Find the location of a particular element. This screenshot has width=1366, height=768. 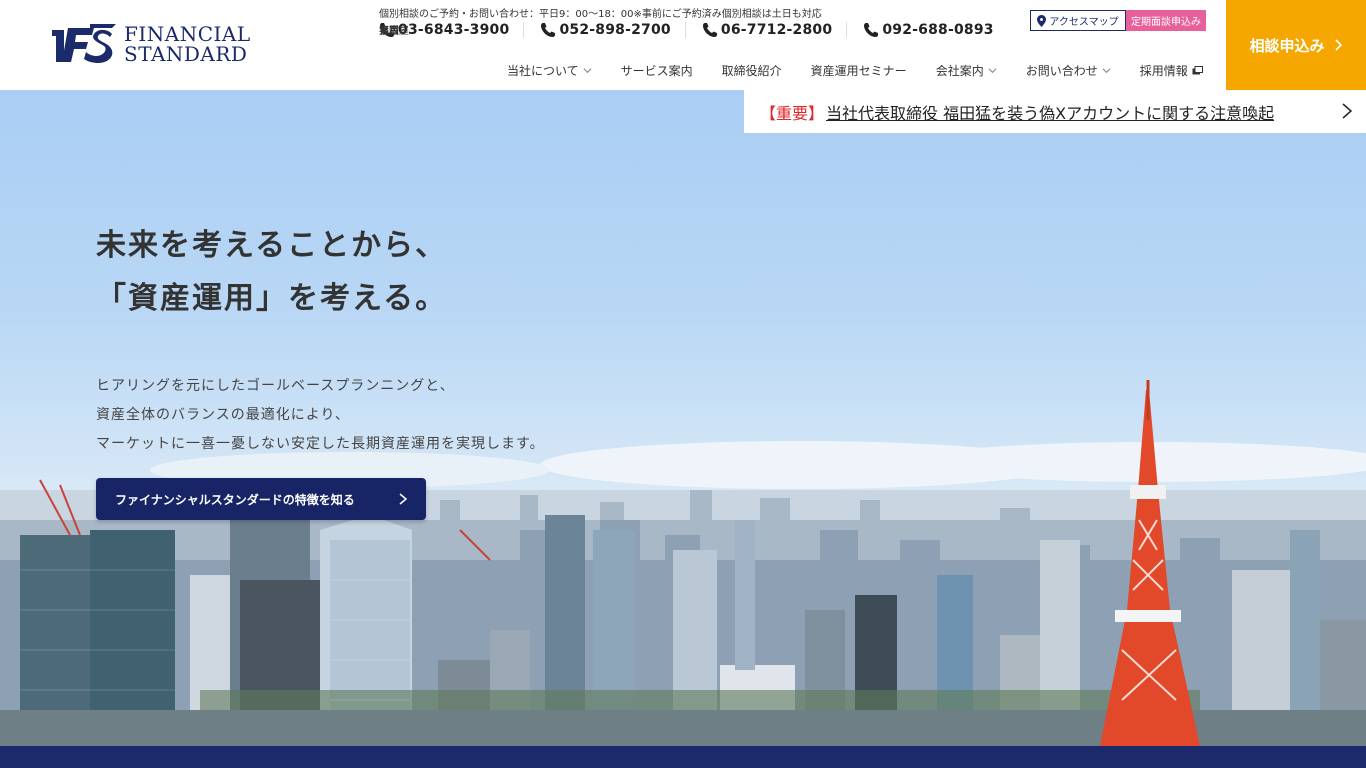

map-pin-icon is located at coordinates (1042, 20).